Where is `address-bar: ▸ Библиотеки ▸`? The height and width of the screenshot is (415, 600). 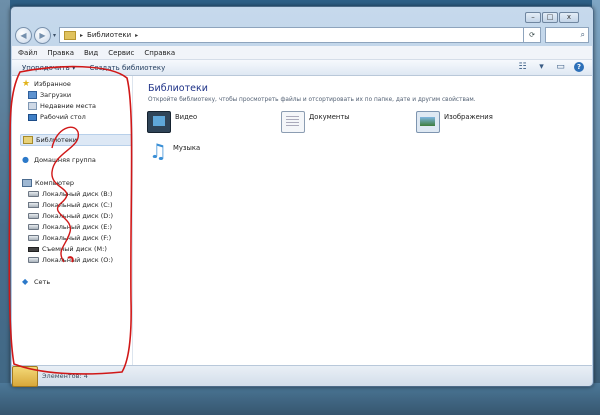
address-bar: ▸ Библиотеки ▸ is located at coordinates (291, 35).